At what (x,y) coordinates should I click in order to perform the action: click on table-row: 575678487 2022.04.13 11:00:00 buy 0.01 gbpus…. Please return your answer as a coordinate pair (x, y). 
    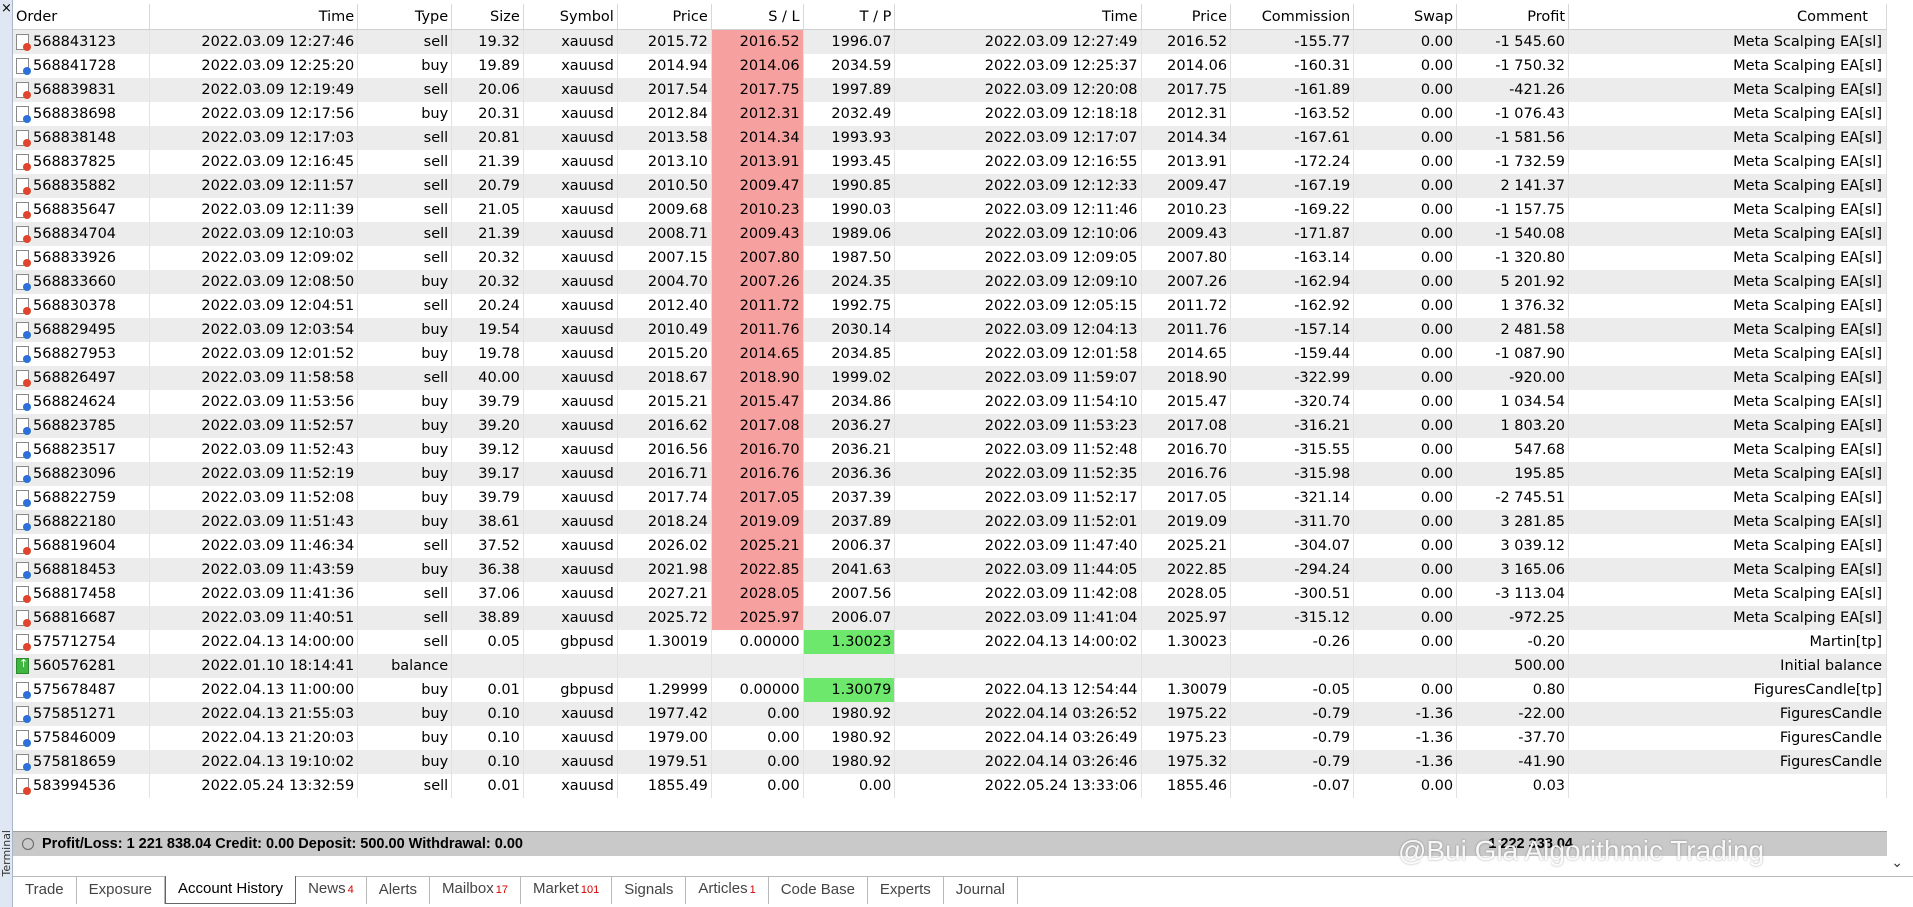
    Looking at the image, I should click on (950, 690).